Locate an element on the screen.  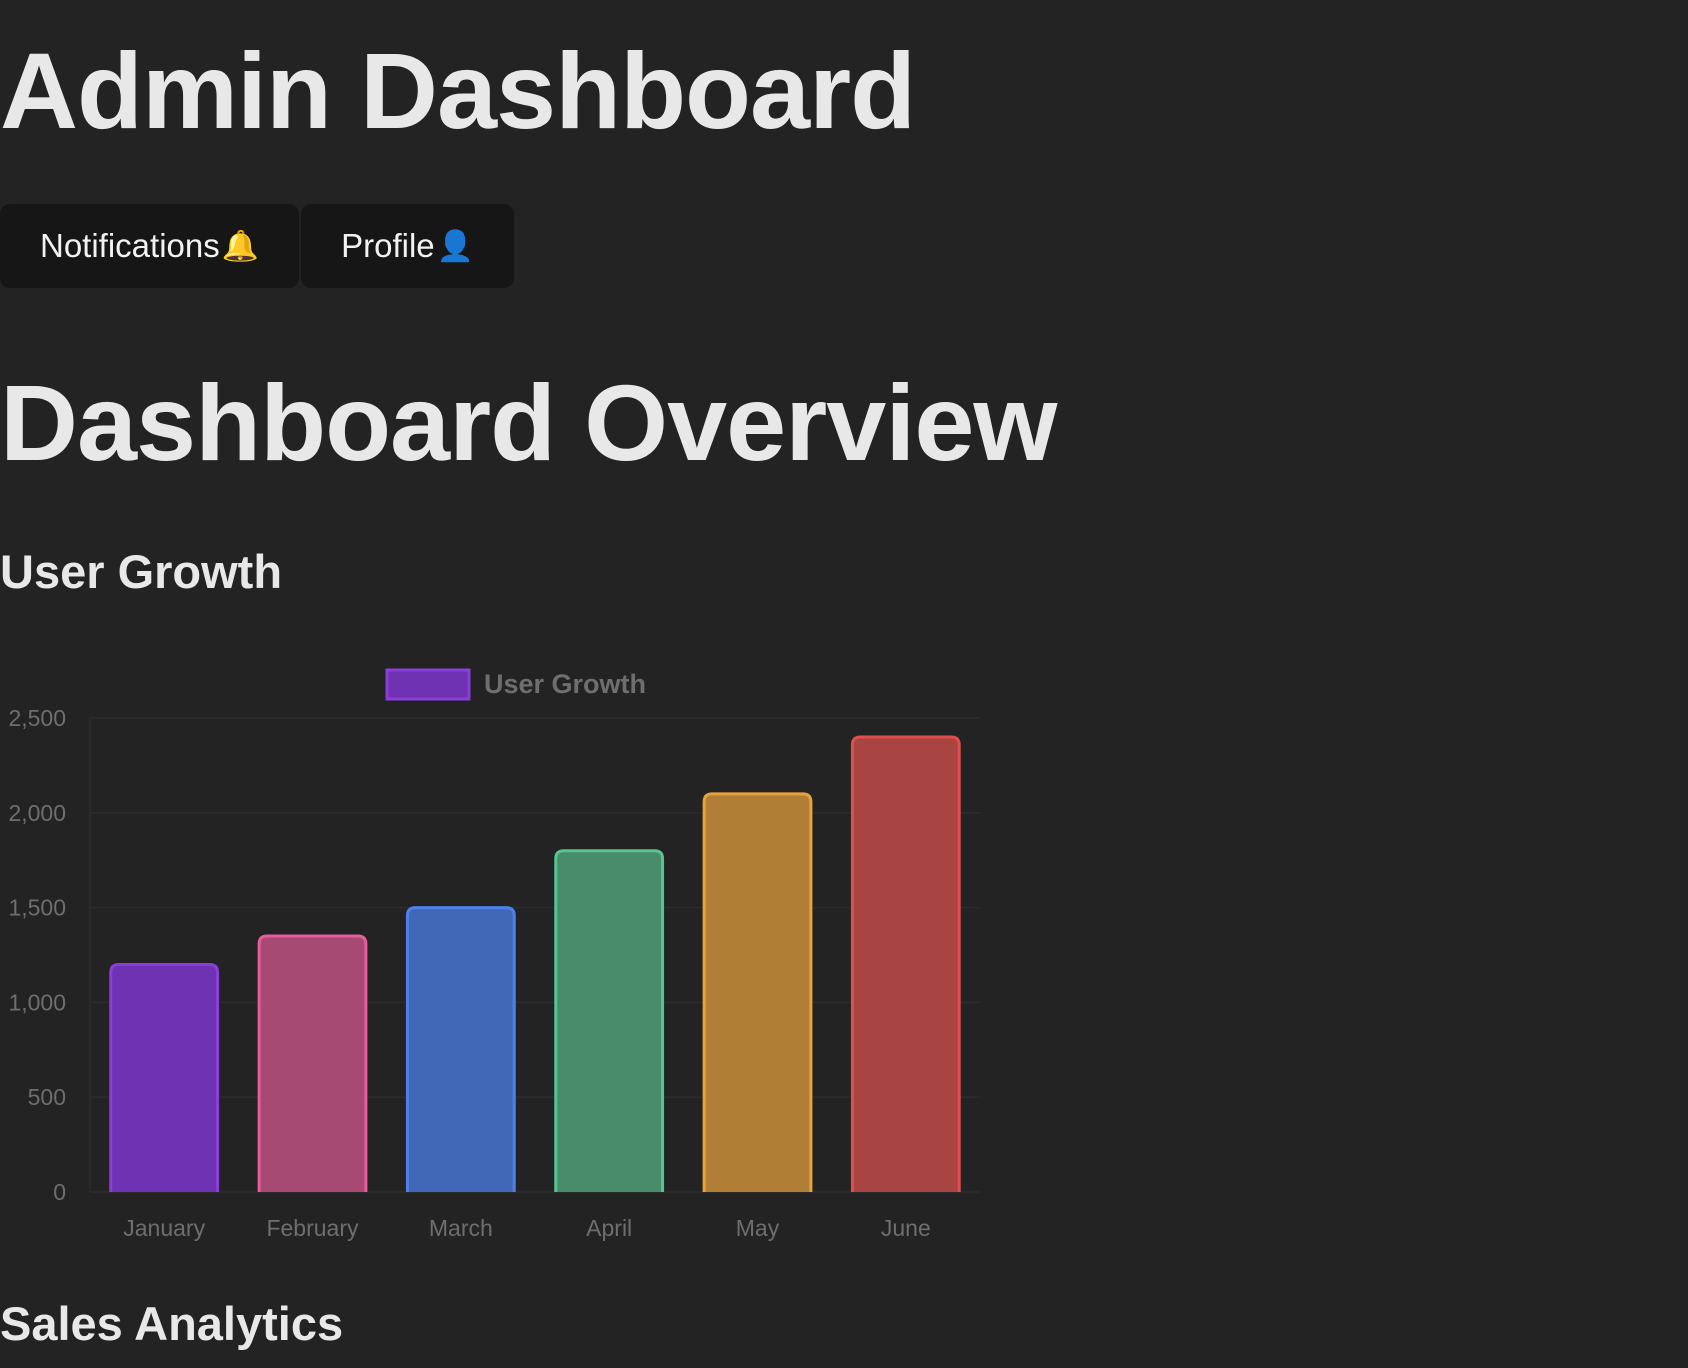
legend-swatch is located at coordinates (428, 684).